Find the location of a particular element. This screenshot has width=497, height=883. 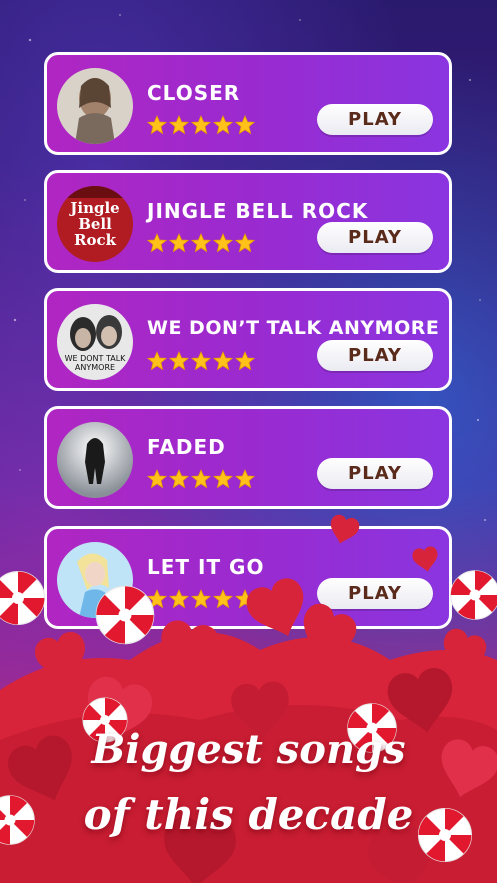

promo-line-2: of this decade is located at coordinates (248, 814).